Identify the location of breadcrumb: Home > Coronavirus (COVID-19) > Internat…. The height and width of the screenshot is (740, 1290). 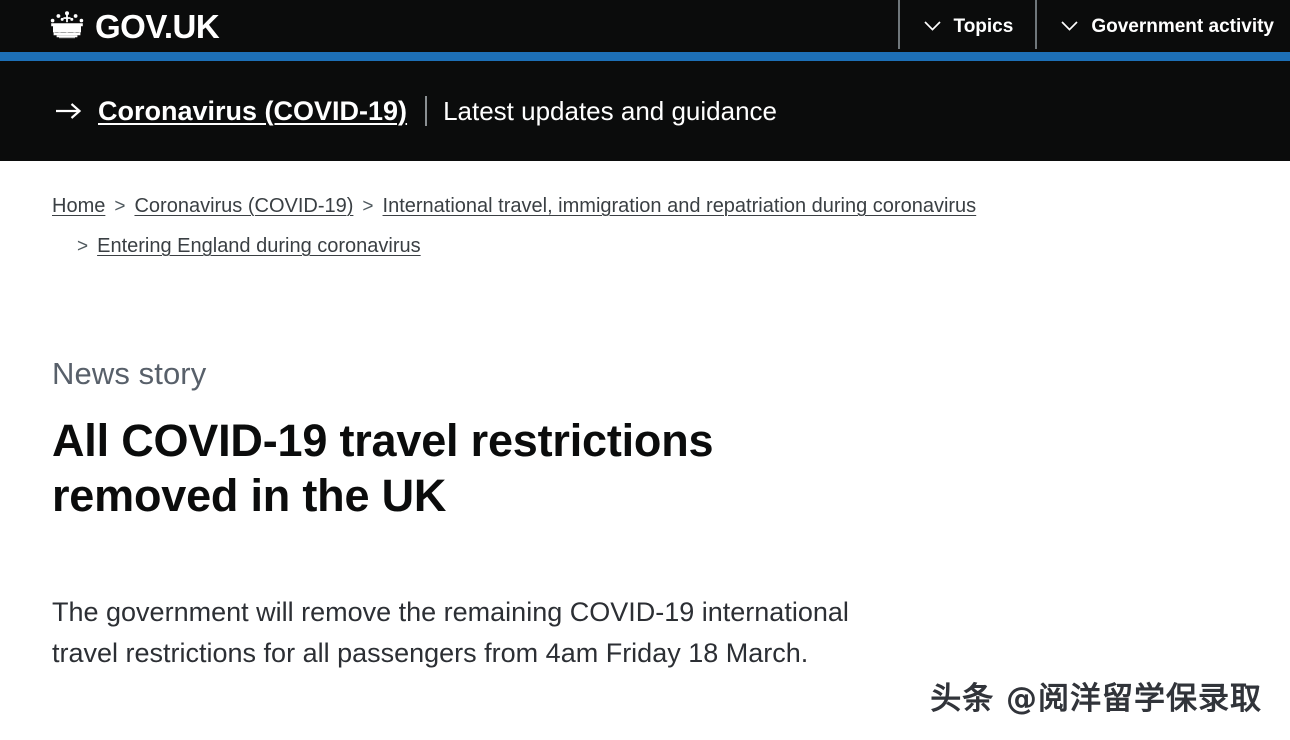
(572, 229).